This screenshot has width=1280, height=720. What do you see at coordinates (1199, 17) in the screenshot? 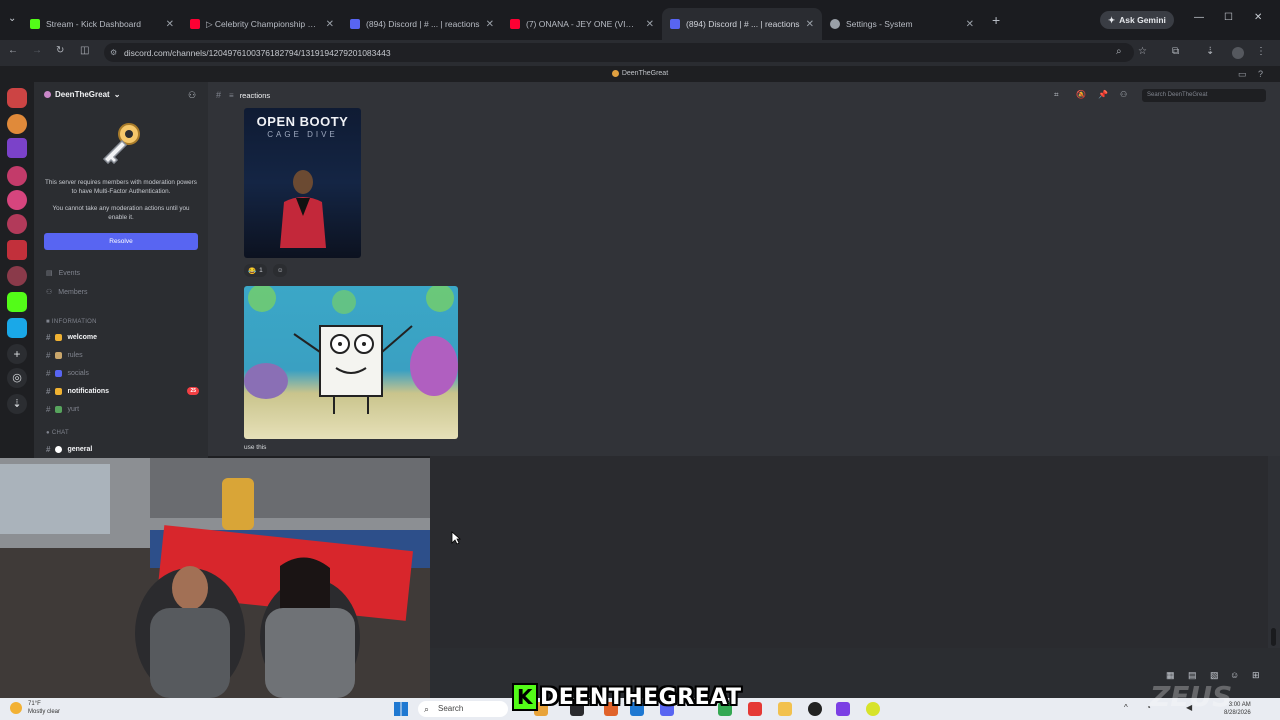
I see `minimize-icon: —` at bounding box center [1199, 17].